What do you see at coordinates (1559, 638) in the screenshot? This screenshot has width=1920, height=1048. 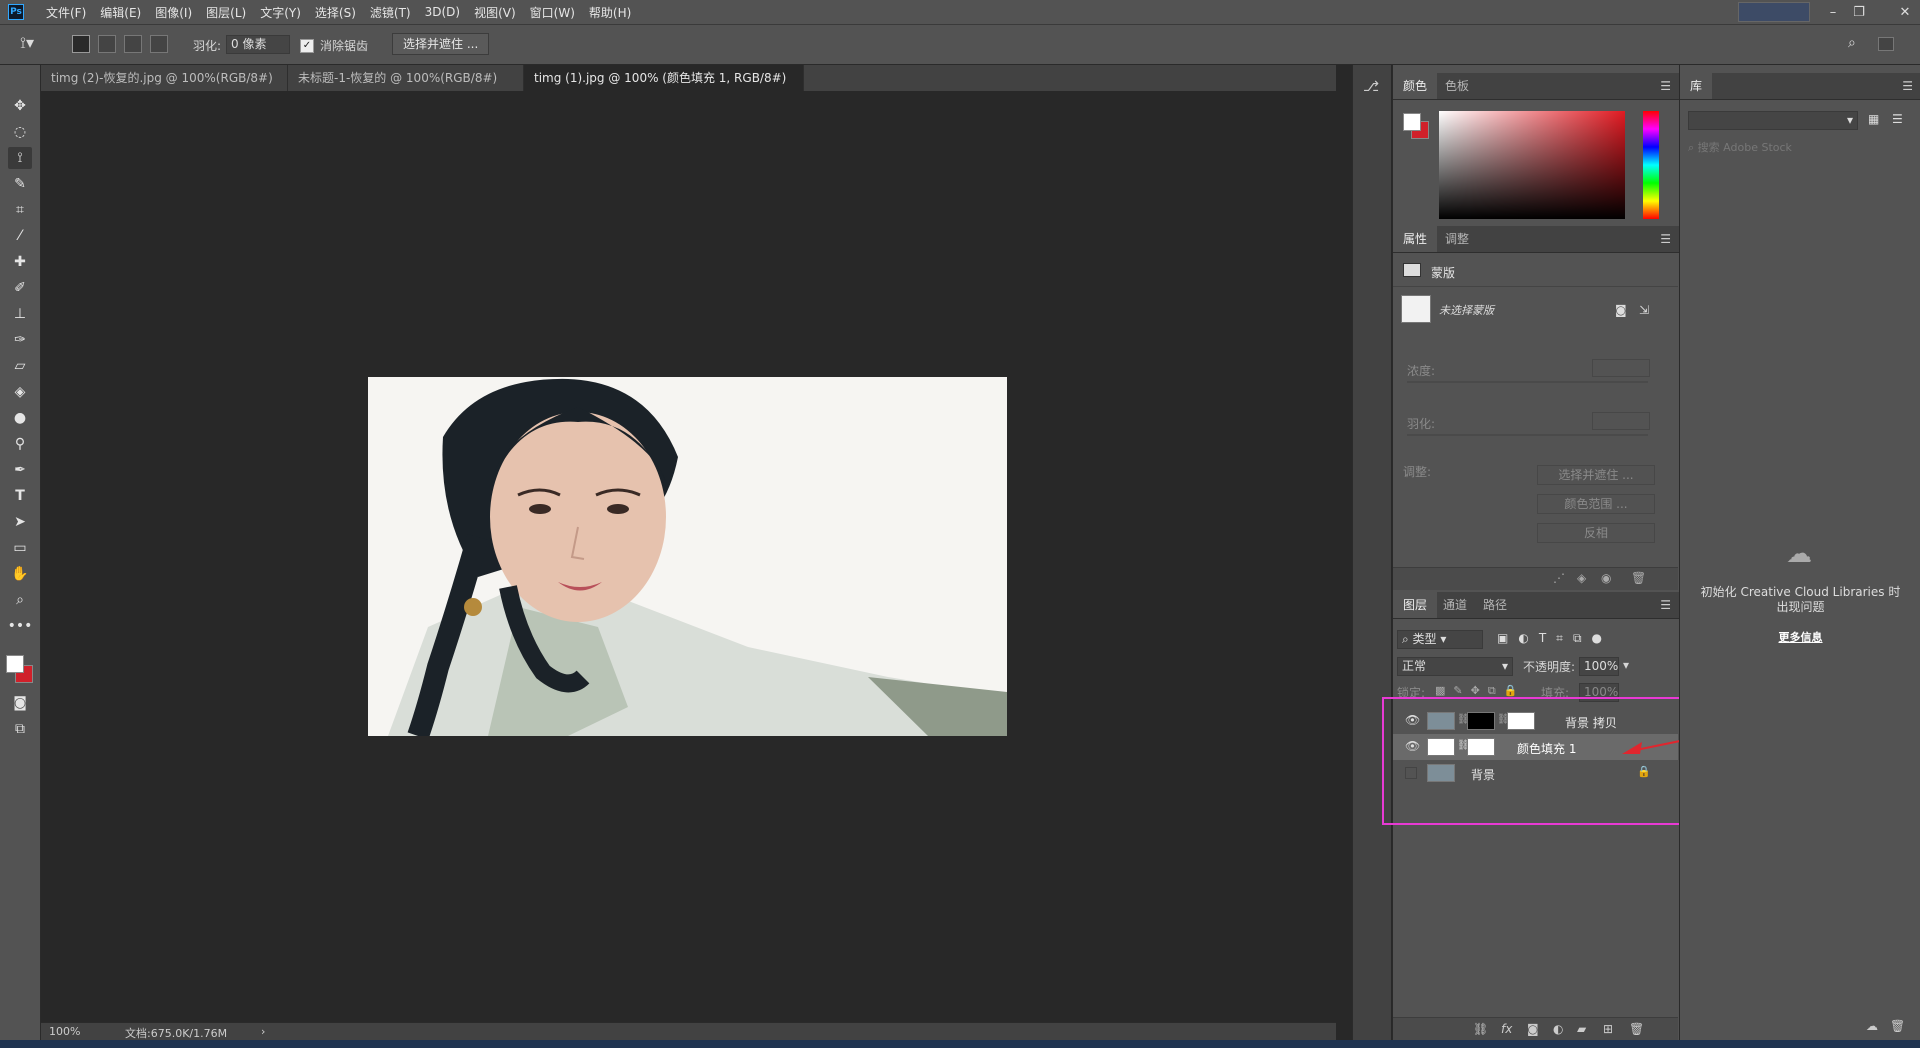 I see `shape-filter-icon: ⌗` at bounding box center [1559, 638].